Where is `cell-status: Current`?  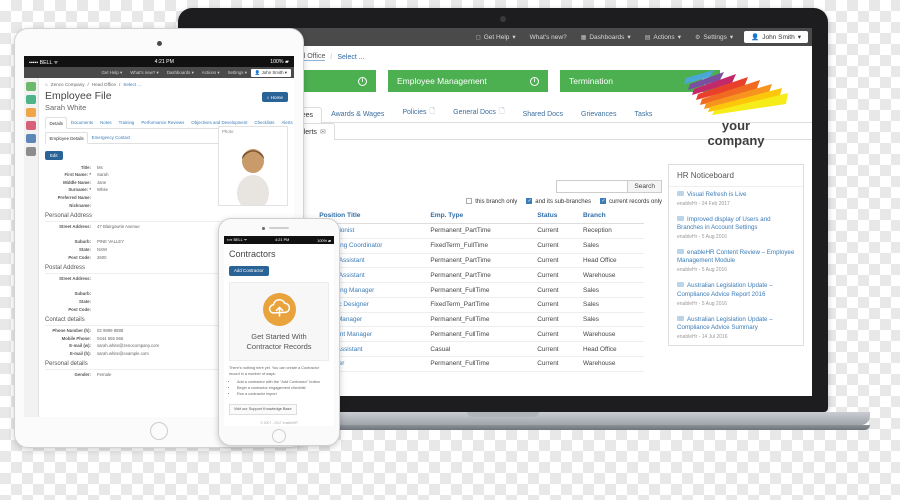 cell-status: Current is located at coordinates (556, 231).